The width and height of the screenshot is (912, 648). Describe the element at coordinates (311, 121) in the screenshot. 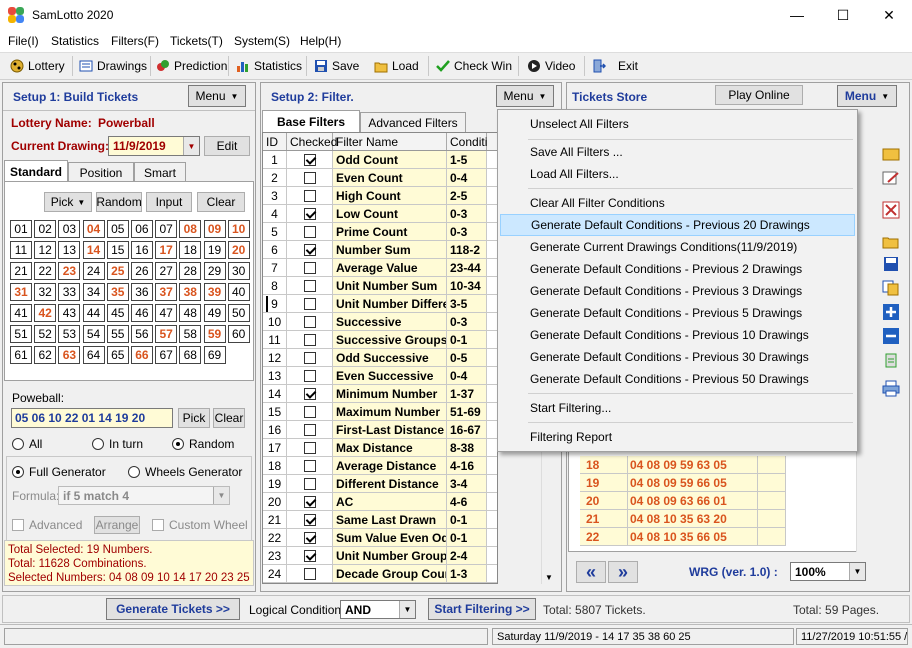

I see `tab-base-filters: Base Filters` at that location.